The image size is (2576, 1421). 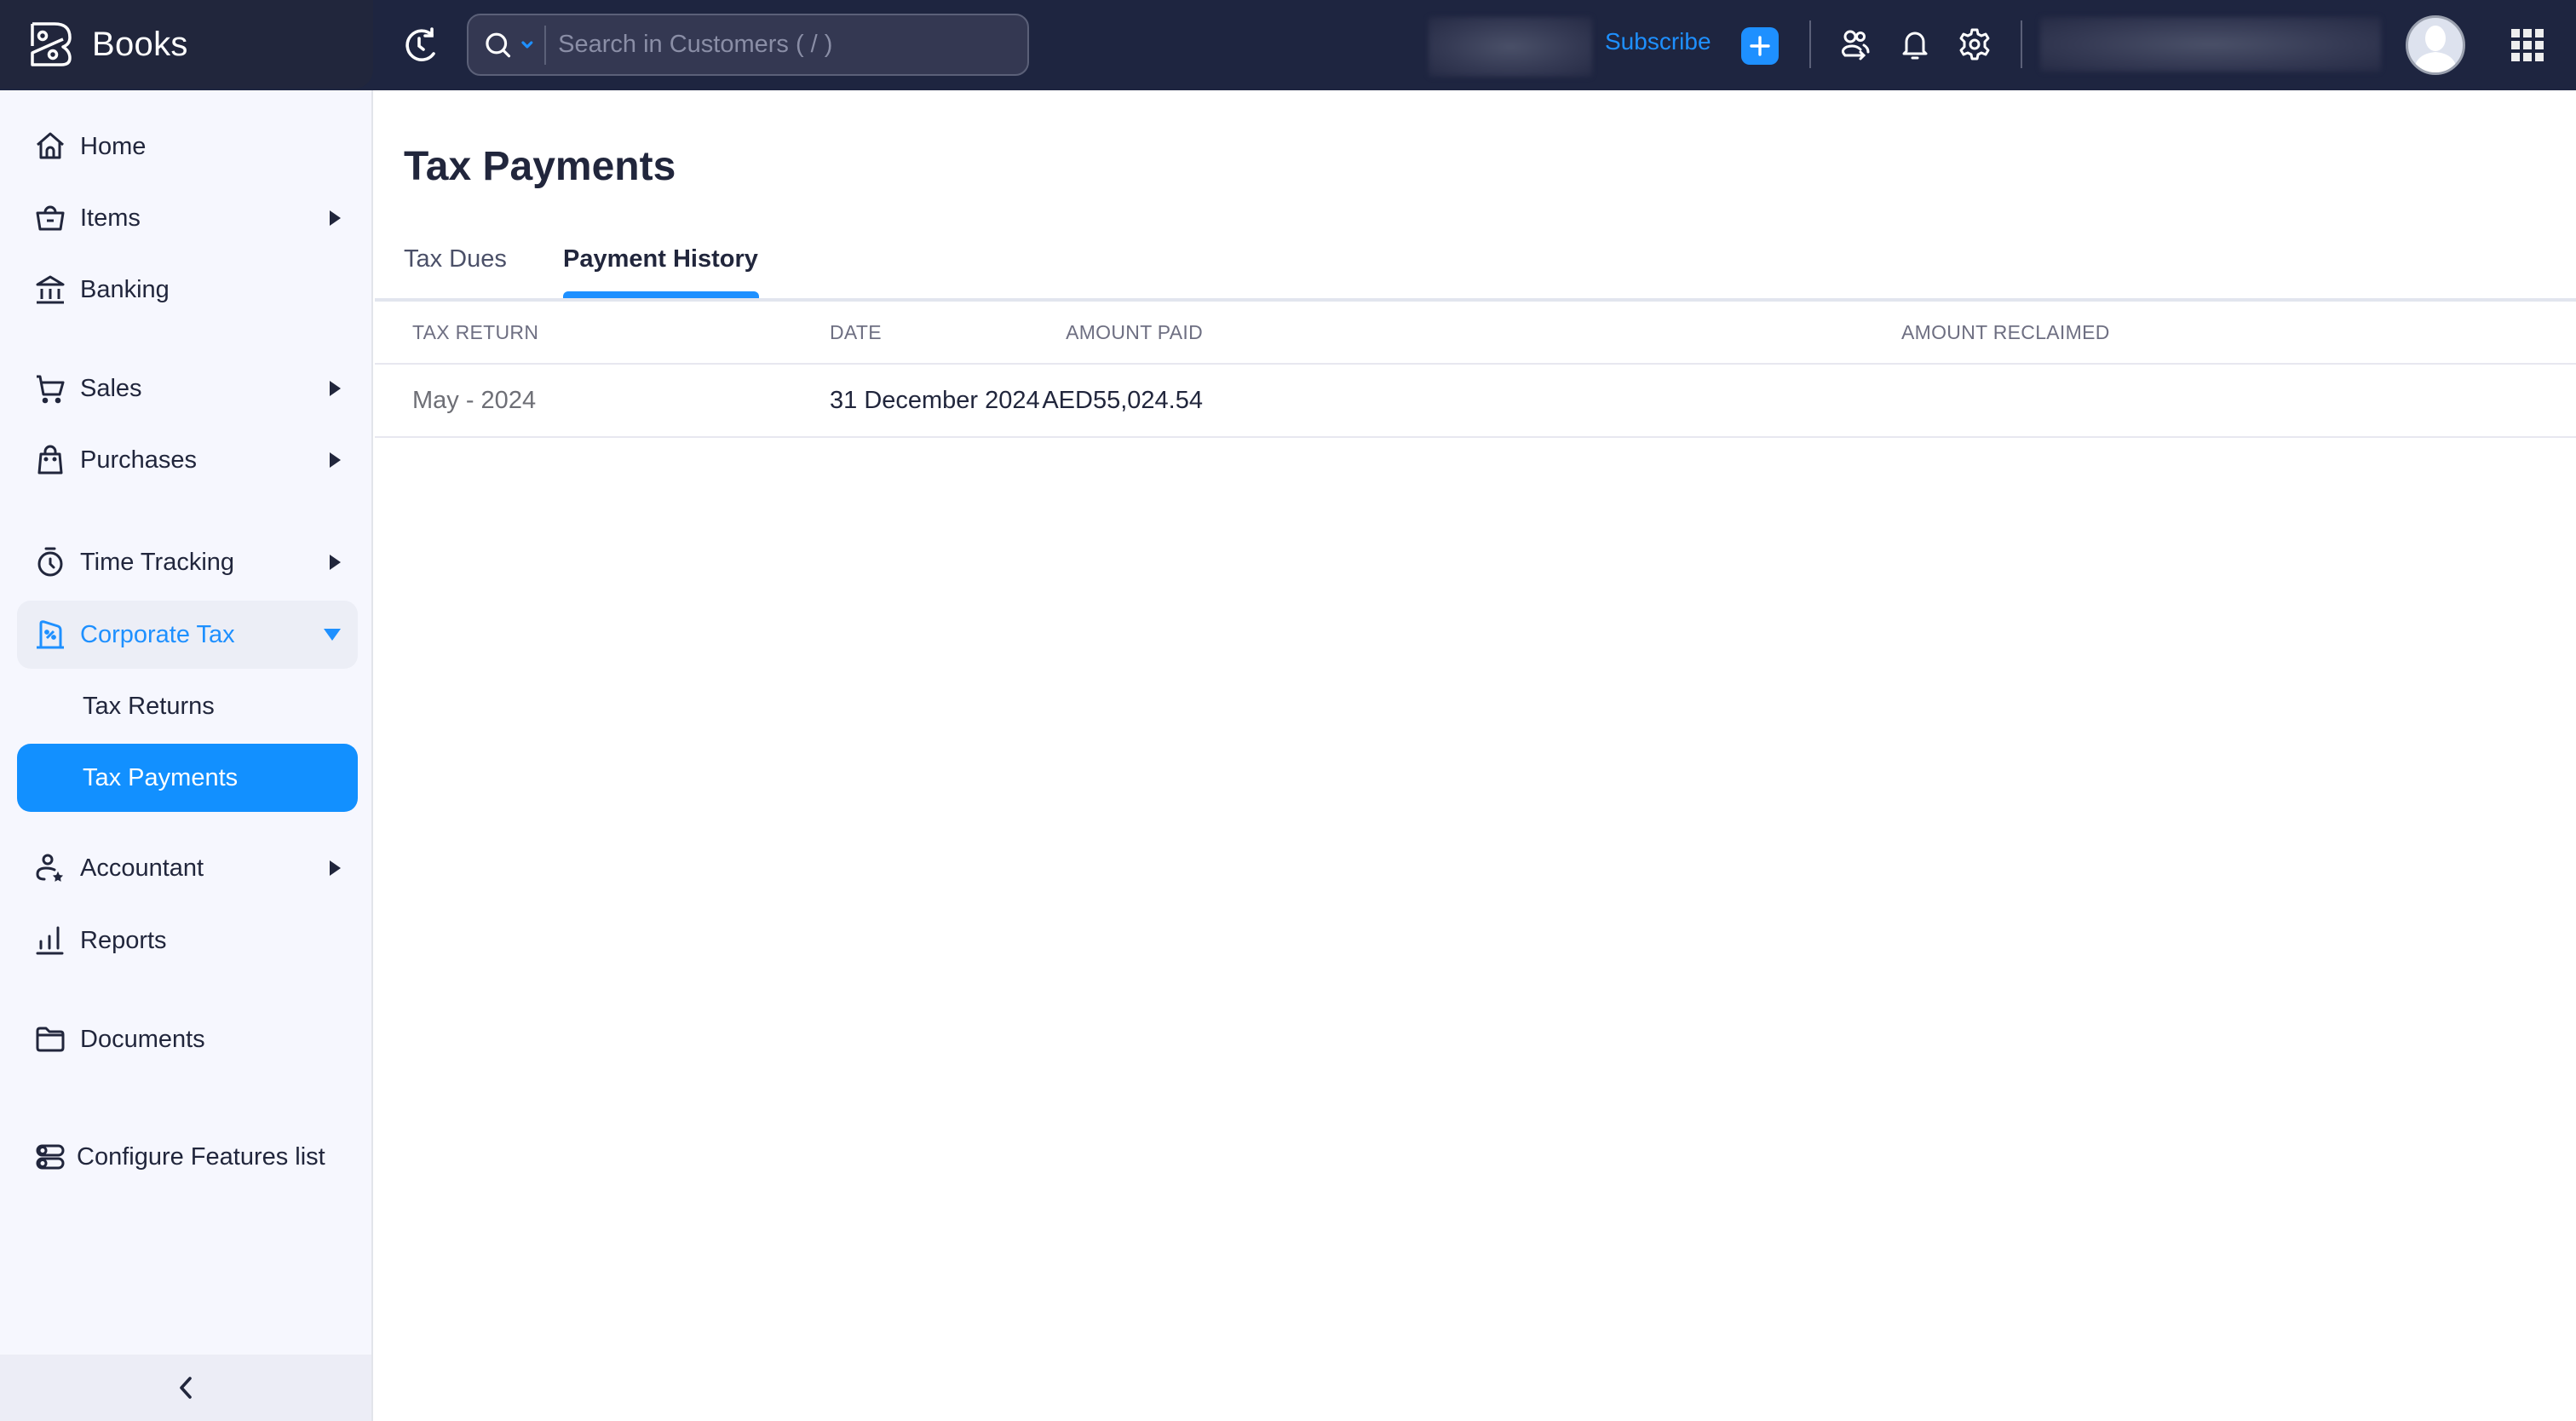 I want to click on sidebar-item-time-tracking: Time Tracking, so click(x=188, y=562).